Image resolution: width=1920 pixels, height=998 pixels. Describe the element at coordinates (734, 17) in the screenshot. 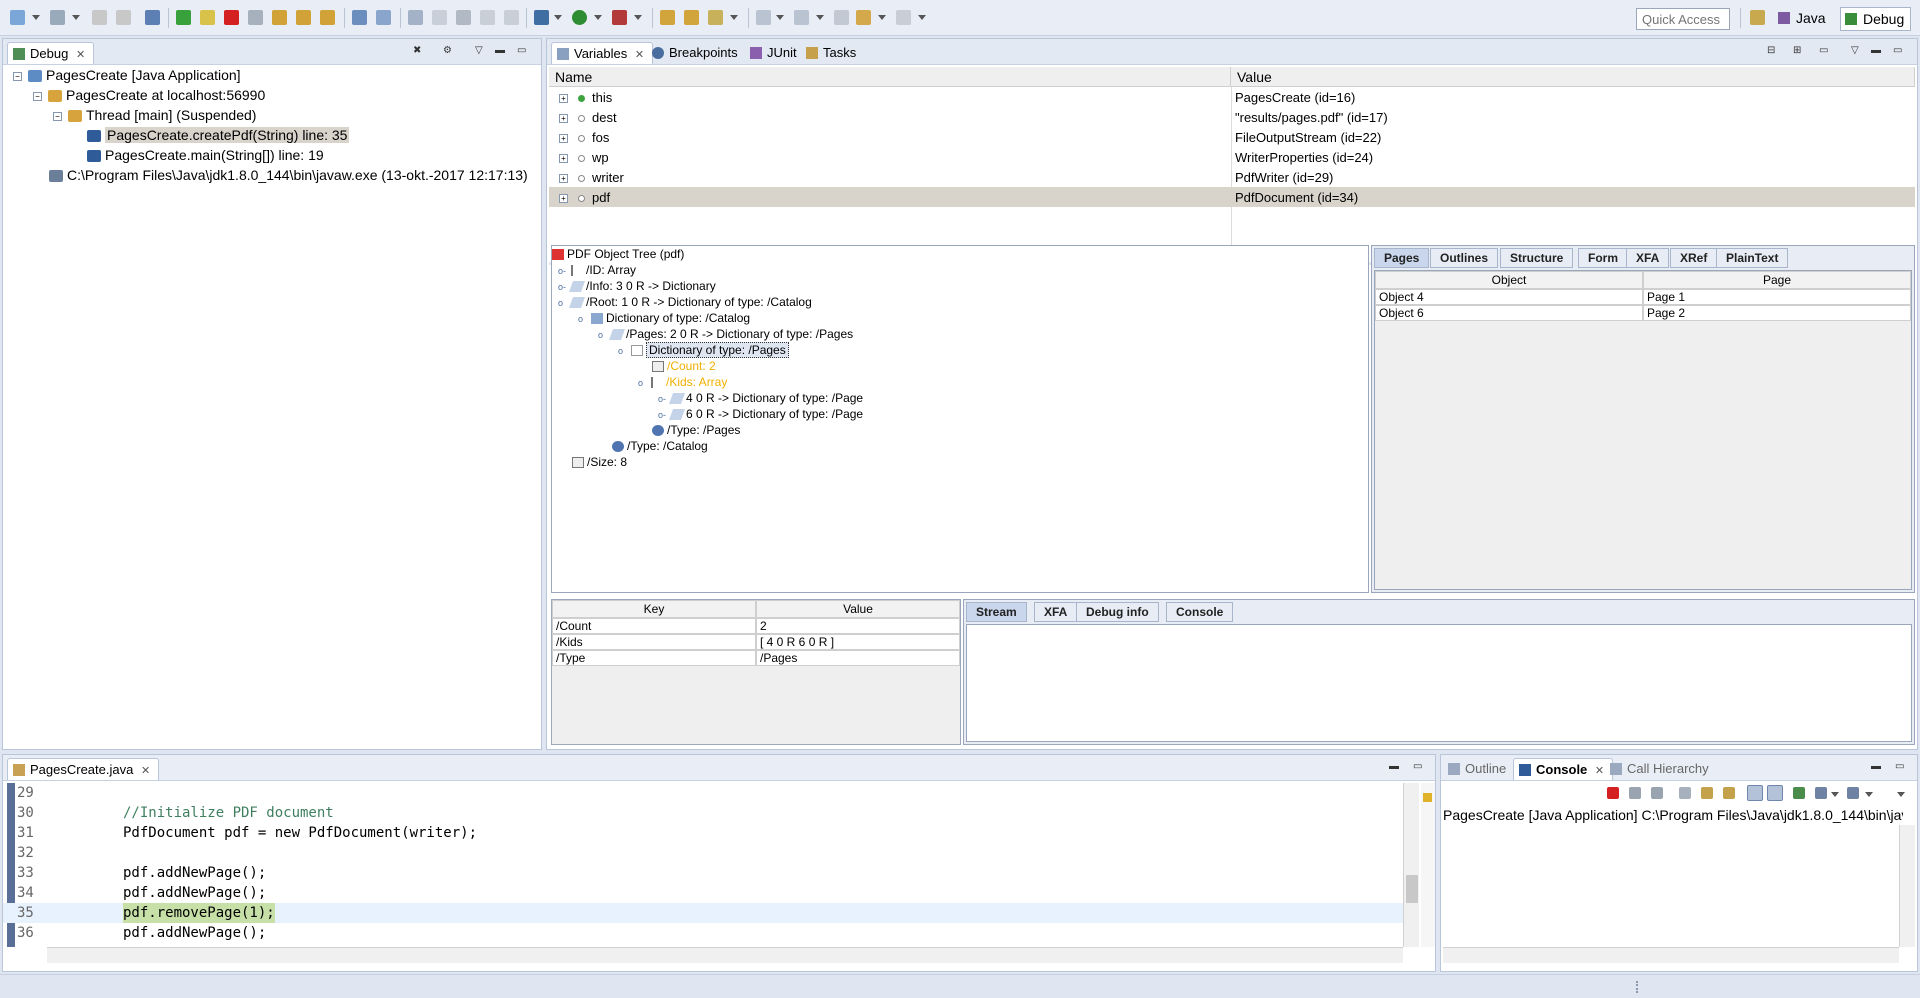

I see `search-dropdown-icon` at that location.